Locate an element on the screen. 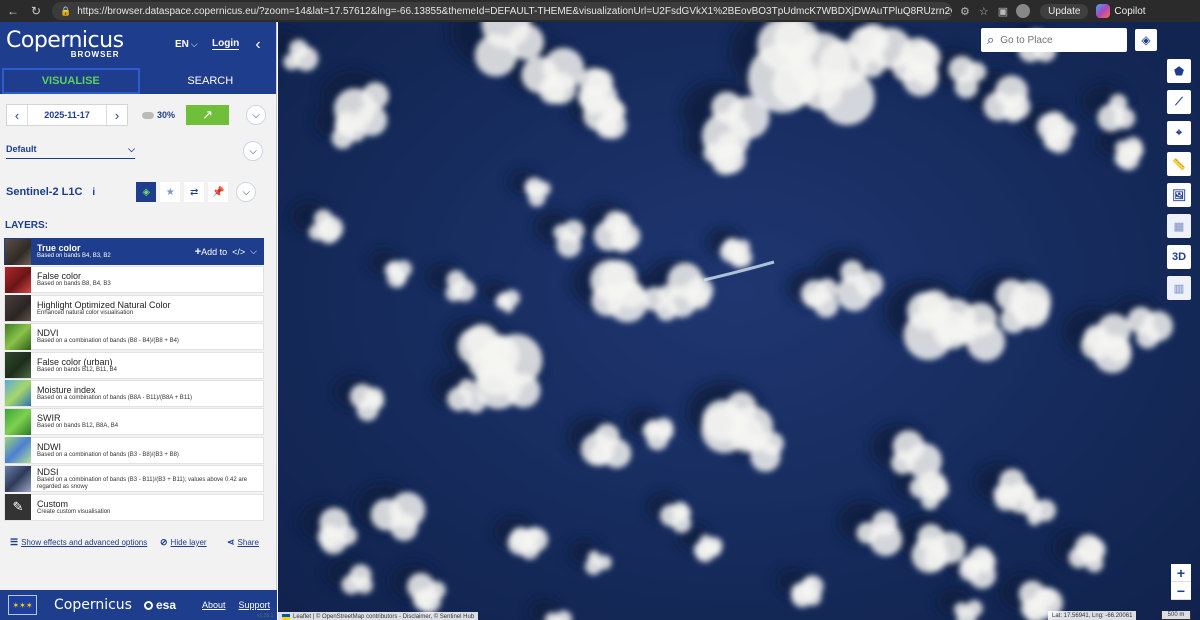  search-dates-button: ↗ is located at coordinates (208, 115).